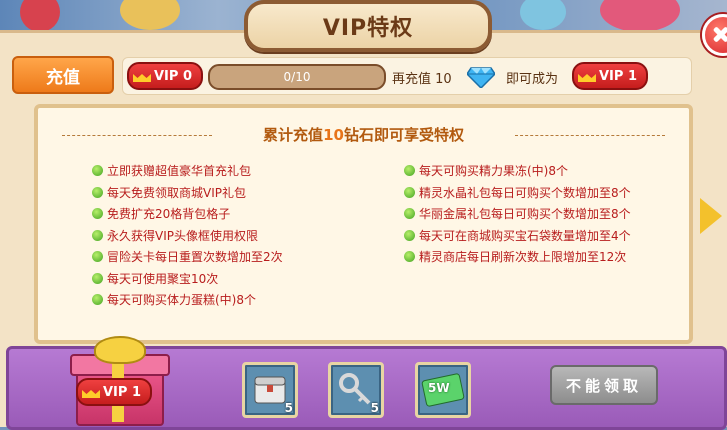 Image resolution: width=727 pixels, height=430 pixels. What do you see at coordinates (604, 385) in the screenshot?
I see `claim-button: 不能领取` at bounding box center [604, 385].